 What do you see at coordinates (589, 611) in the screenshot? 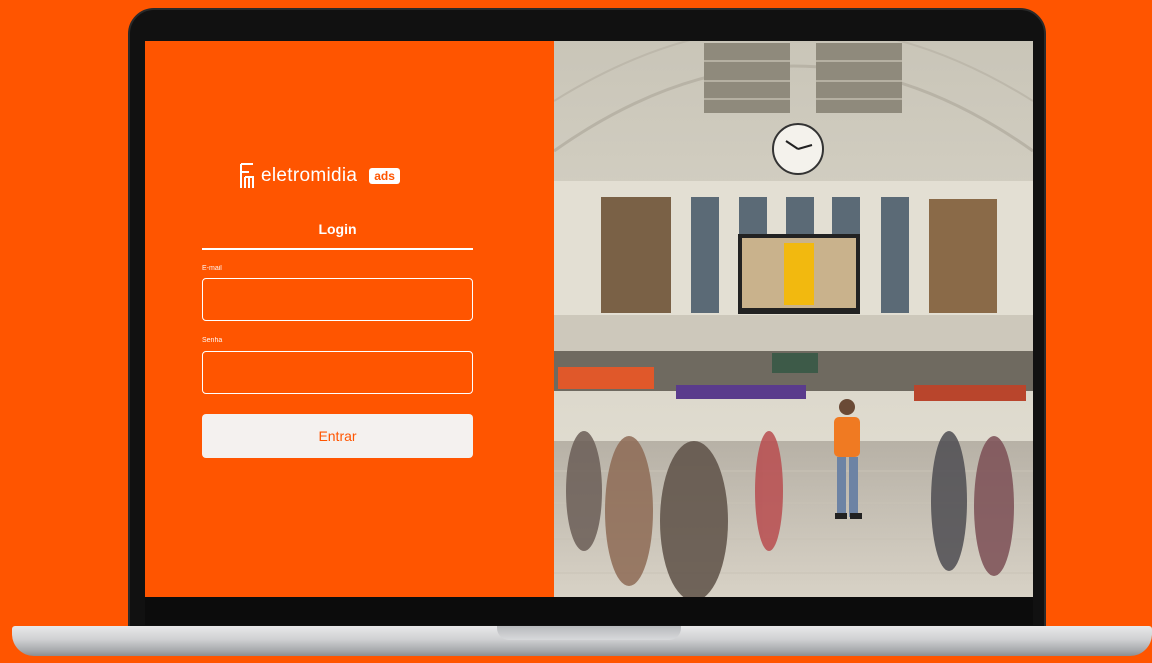
I see `screen-bezel` at bounding box center [589, 611].